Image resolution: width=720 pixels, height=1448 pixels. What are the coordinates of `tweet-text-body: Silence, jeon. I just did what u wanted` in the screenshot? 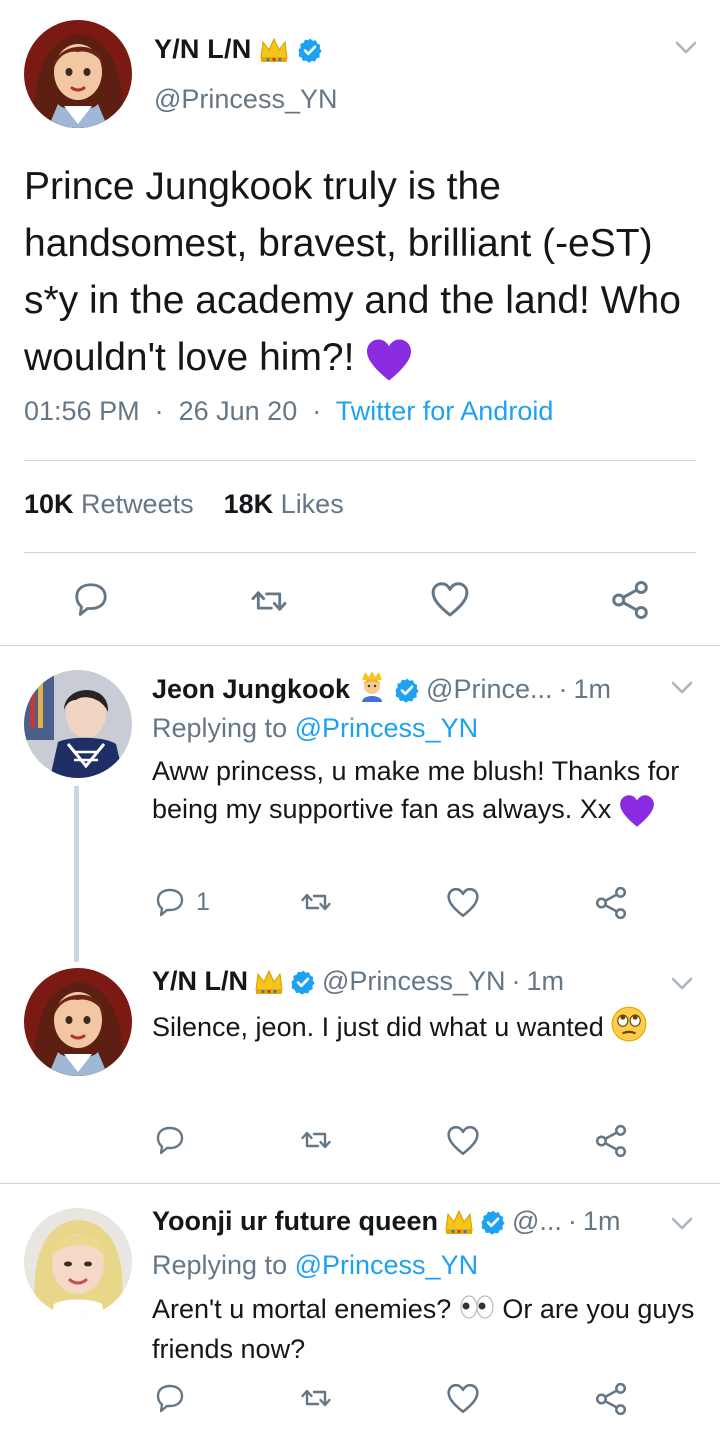 It's located at (378, 1027).